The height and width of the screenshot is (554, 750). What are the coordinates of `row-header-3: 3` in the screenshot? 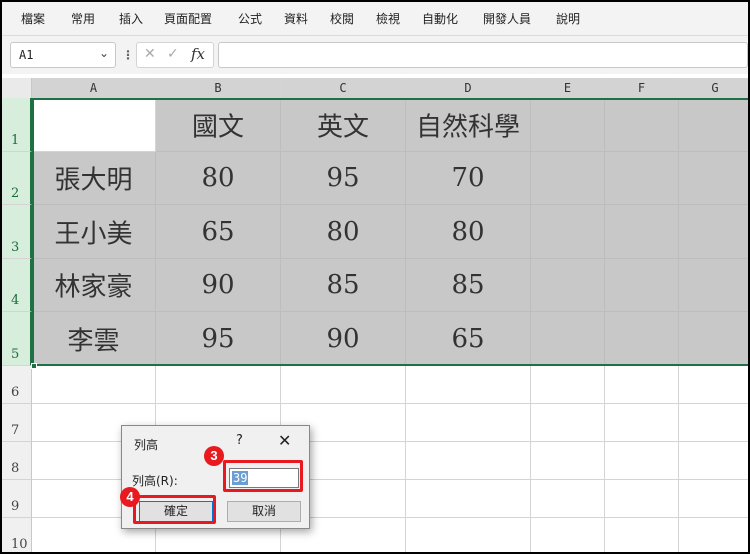 It's located at (17, 232).